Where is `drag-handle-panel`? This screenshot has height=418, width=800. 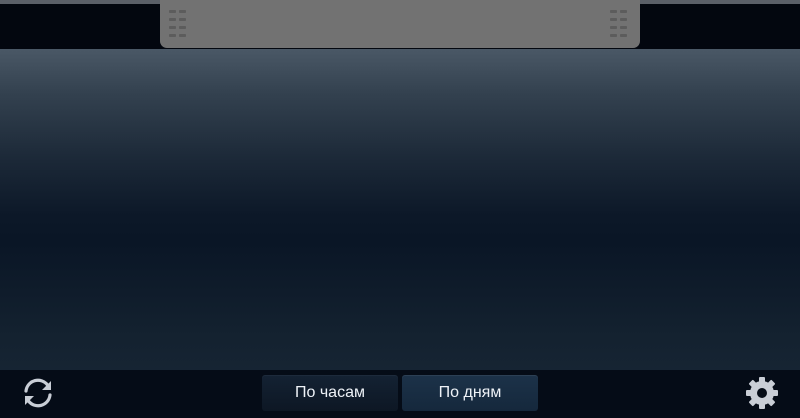 drag-handle-panel is located at coordinates (400, 24).